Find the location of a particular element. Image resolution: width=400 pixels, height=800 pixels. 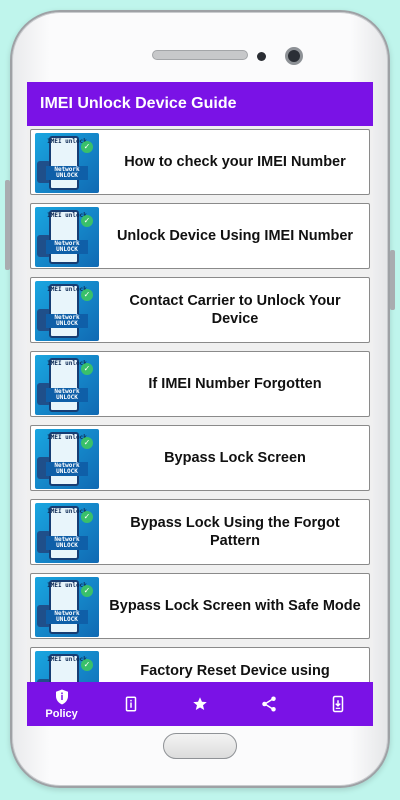

nav-more-apps-button is located at coordinates (338, 704).